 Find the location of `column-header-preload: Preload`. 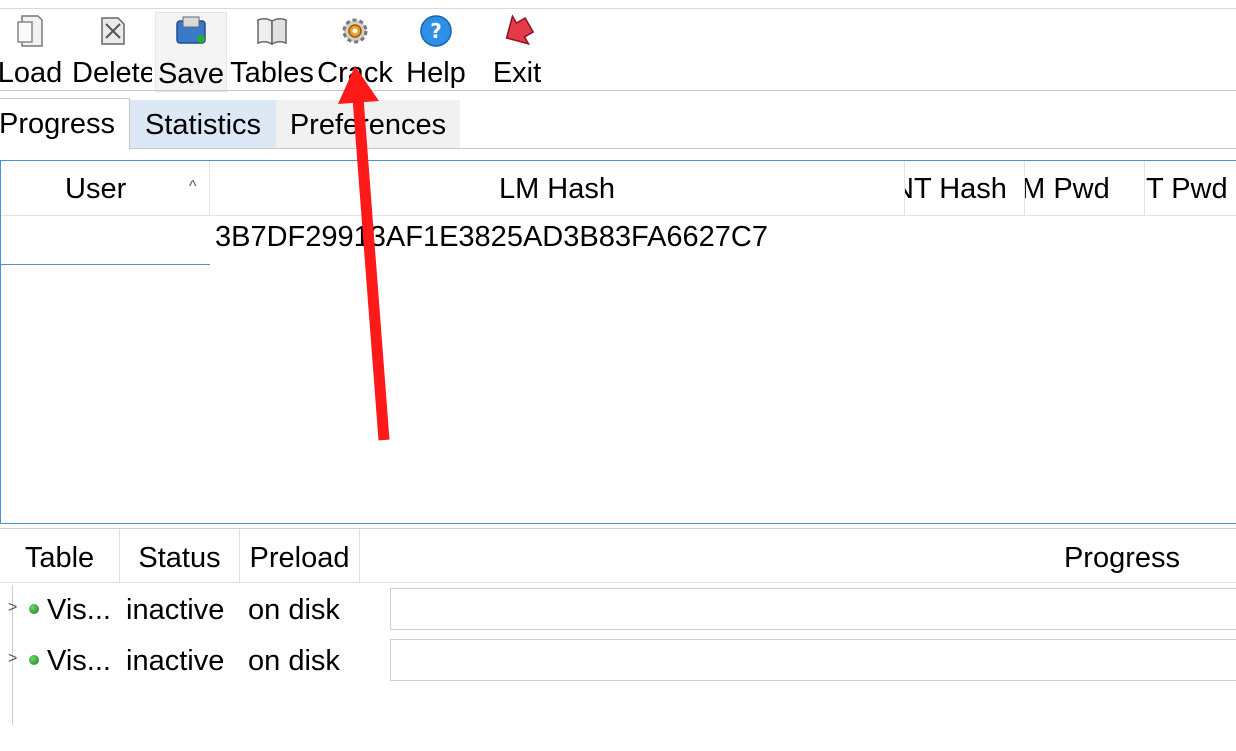

column-header-preload: Preload is located at coordinates (300, 556).